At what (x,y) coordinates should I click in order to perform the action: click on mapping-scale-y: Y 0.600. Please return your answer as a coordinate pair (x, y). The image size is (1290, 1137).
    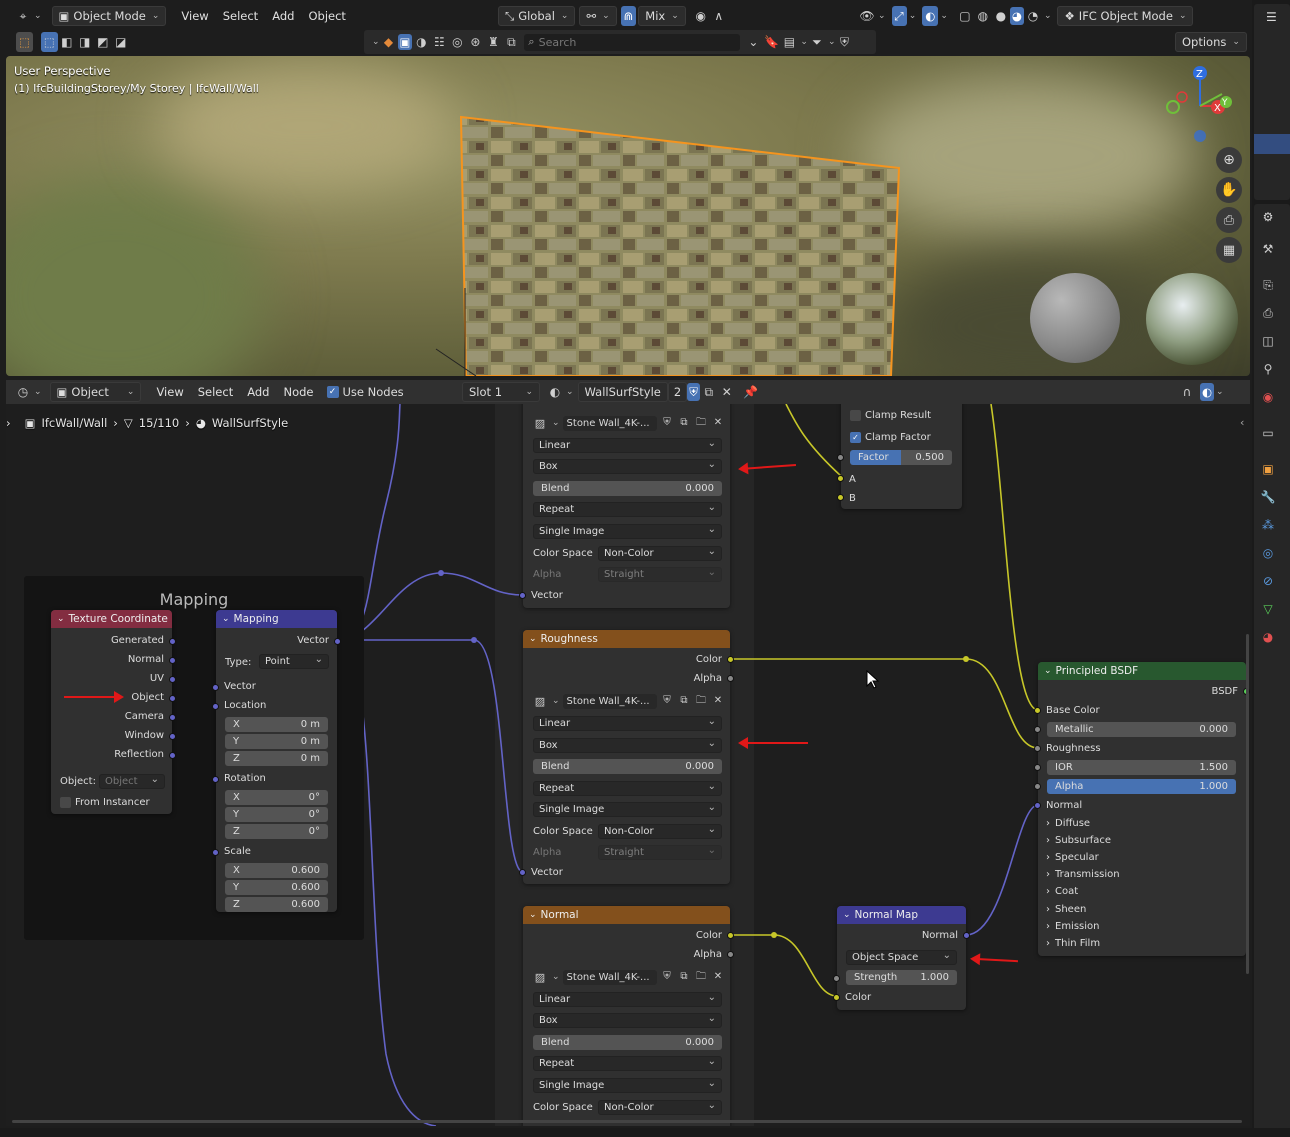
    Looking at the image, I should click on (276, 887).